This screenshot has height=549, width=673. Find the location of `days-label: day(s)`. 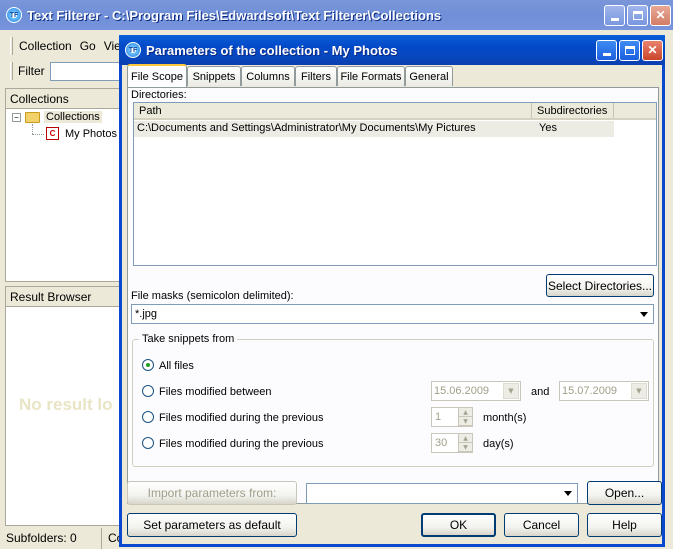

days-label: day(s) is located at coordinates (498, 444).